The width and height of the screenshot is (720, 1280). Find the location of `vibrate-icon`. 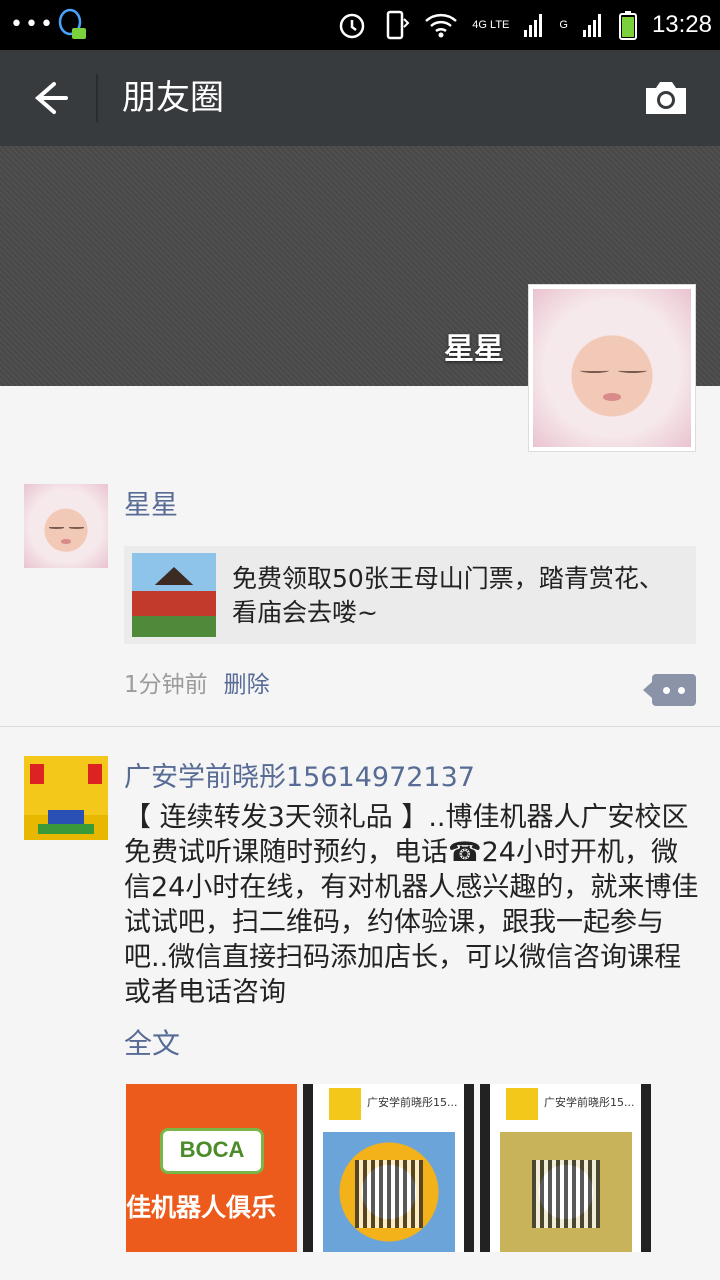

vibrate-icon is located at coordinates (398, 25).